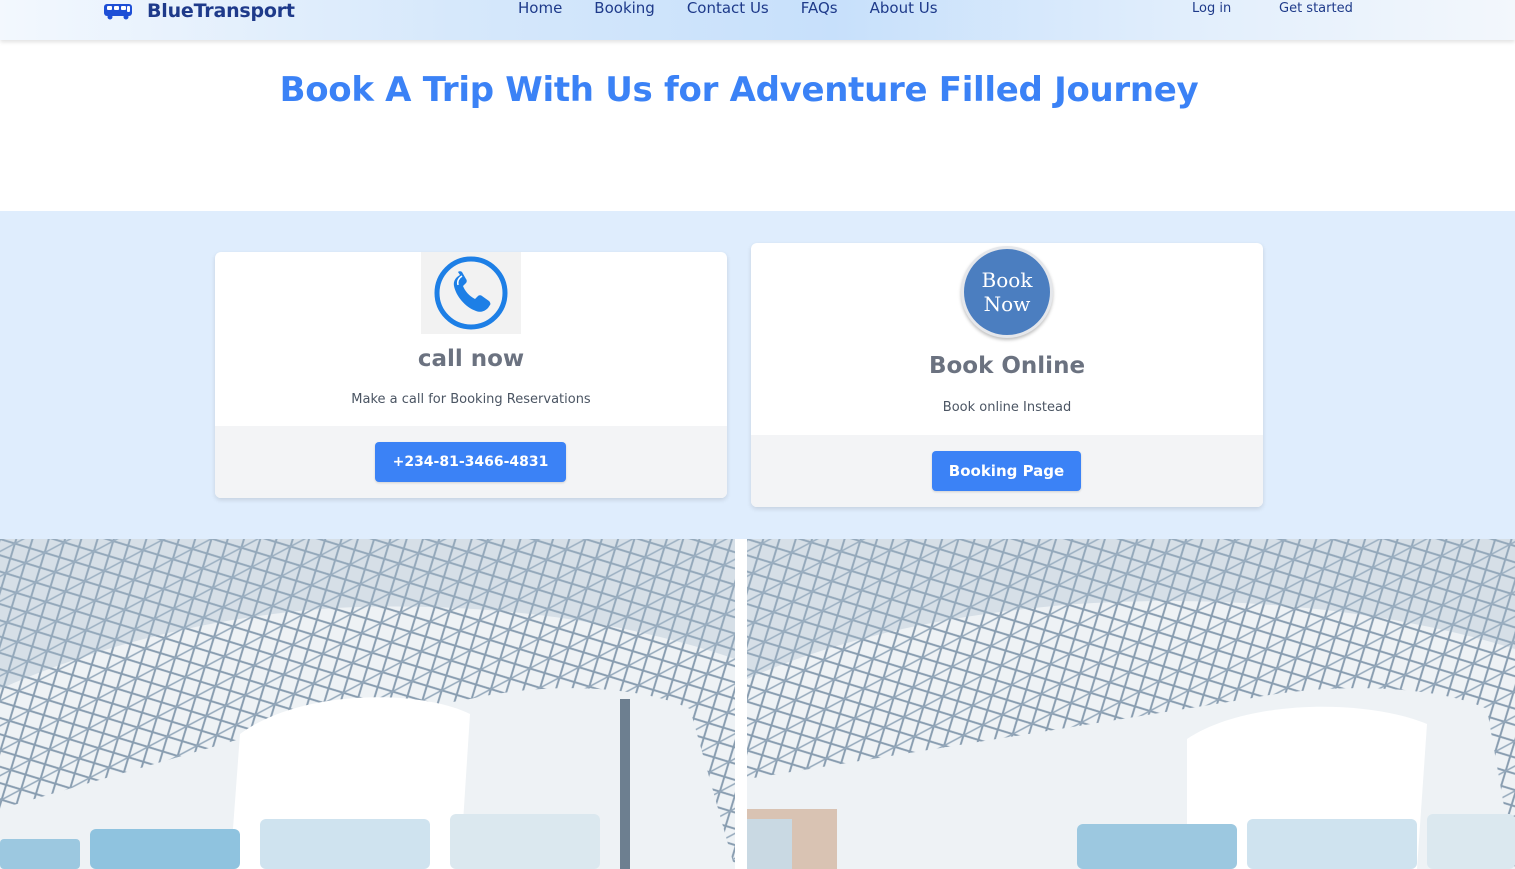 The height and width of the screenshot is (869, 1515). Describe the element at coordinates (728, 8) in the screenshot. I see `nav-link-contact-us: Contact Us` at that location.